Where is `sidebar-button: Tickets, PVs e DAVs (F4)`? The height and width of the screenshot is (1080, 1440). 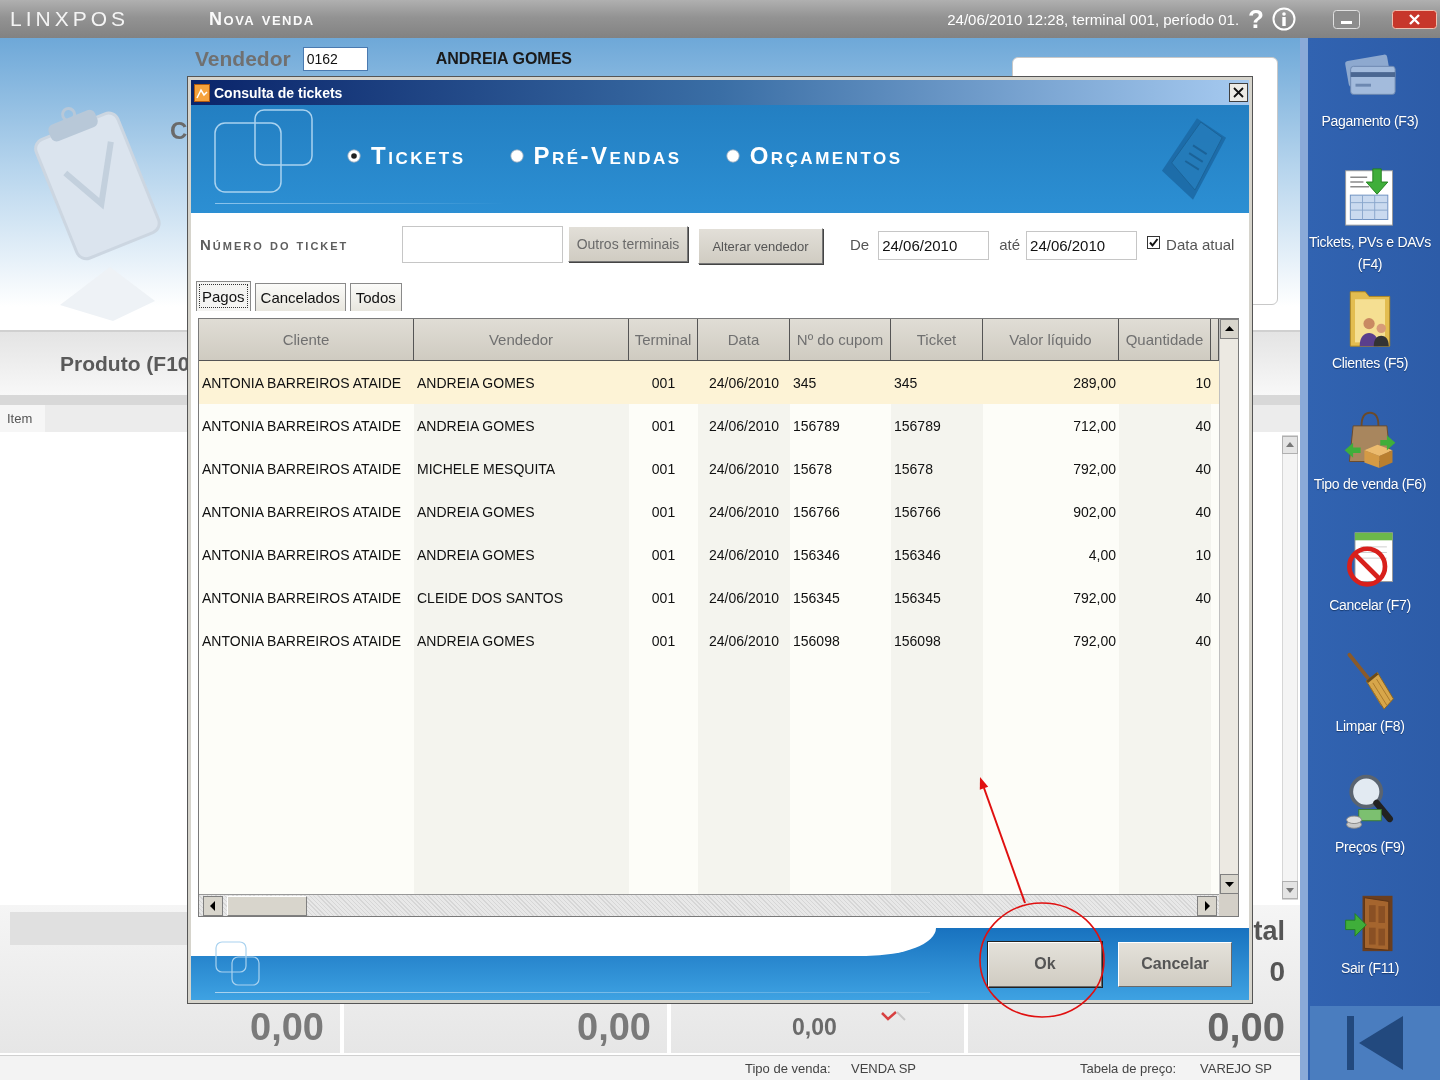 sidebar-button: Tickets, PVs e DAVs (F4) is located at coordinates (1370, 219).